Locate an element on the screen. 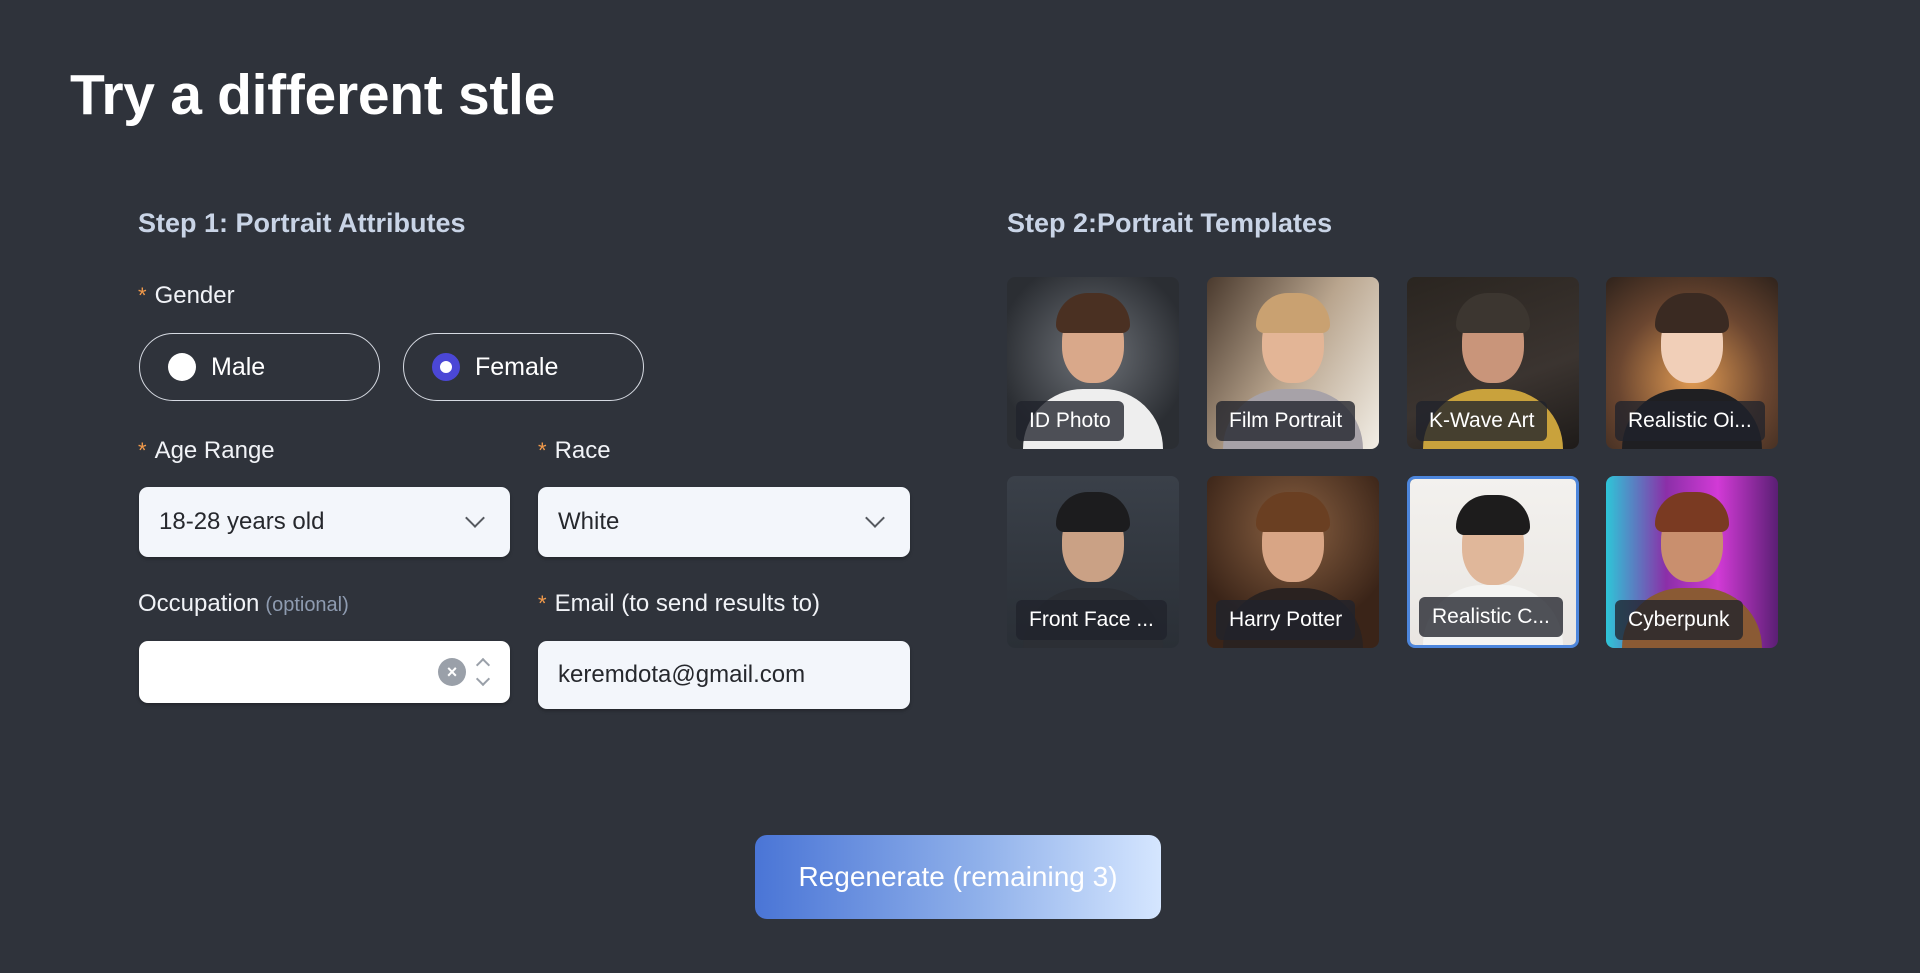  optional-hint: (optional) is located at coordinates (307, 605).